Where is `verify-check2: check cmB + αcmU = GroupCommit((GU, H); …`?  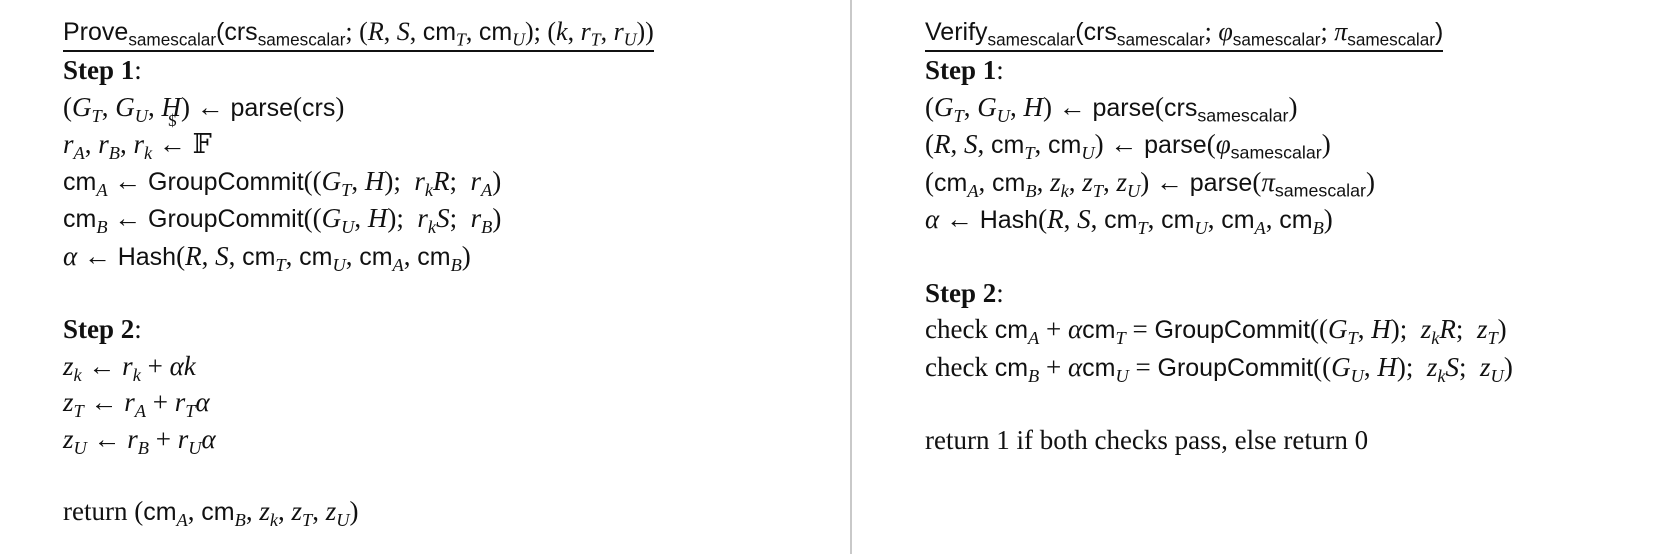 verify-check2: check cmB + αcmU = GroupCommit((GU, H); … is located at coordinates (1219, 368).